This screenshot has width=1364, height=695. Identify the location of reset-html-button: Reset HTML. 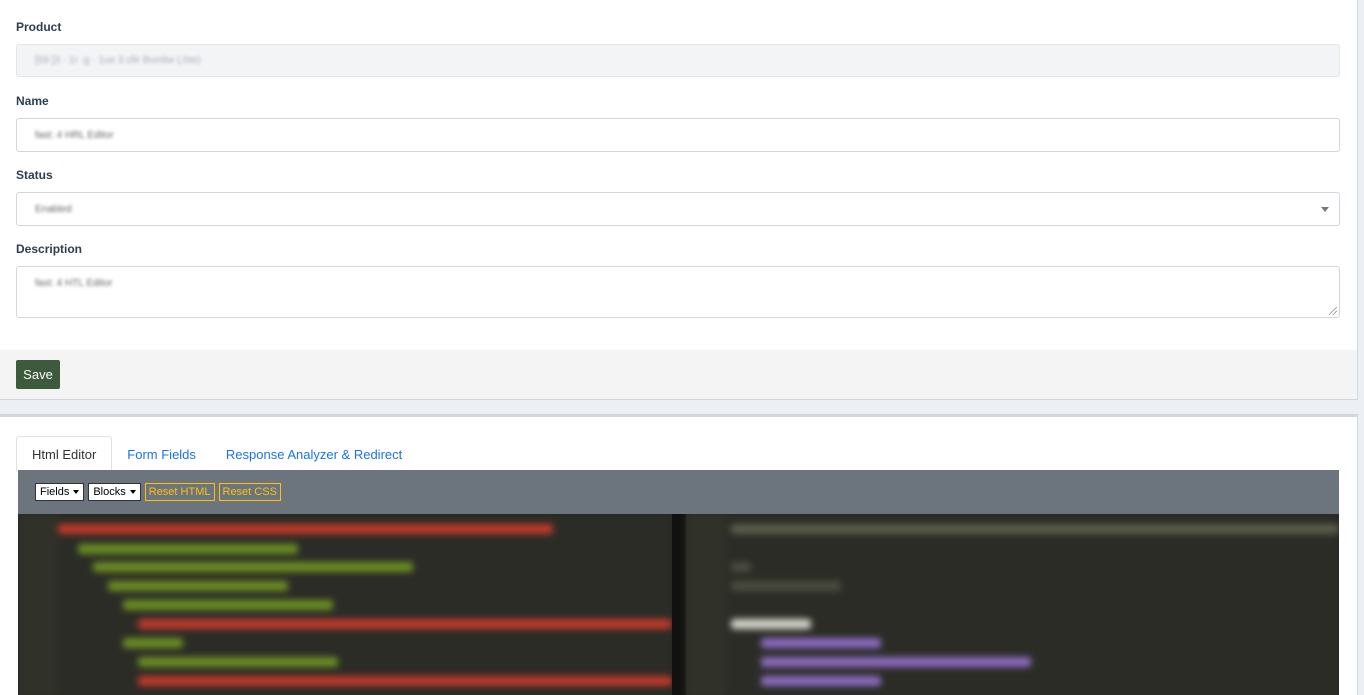
(179, 492).